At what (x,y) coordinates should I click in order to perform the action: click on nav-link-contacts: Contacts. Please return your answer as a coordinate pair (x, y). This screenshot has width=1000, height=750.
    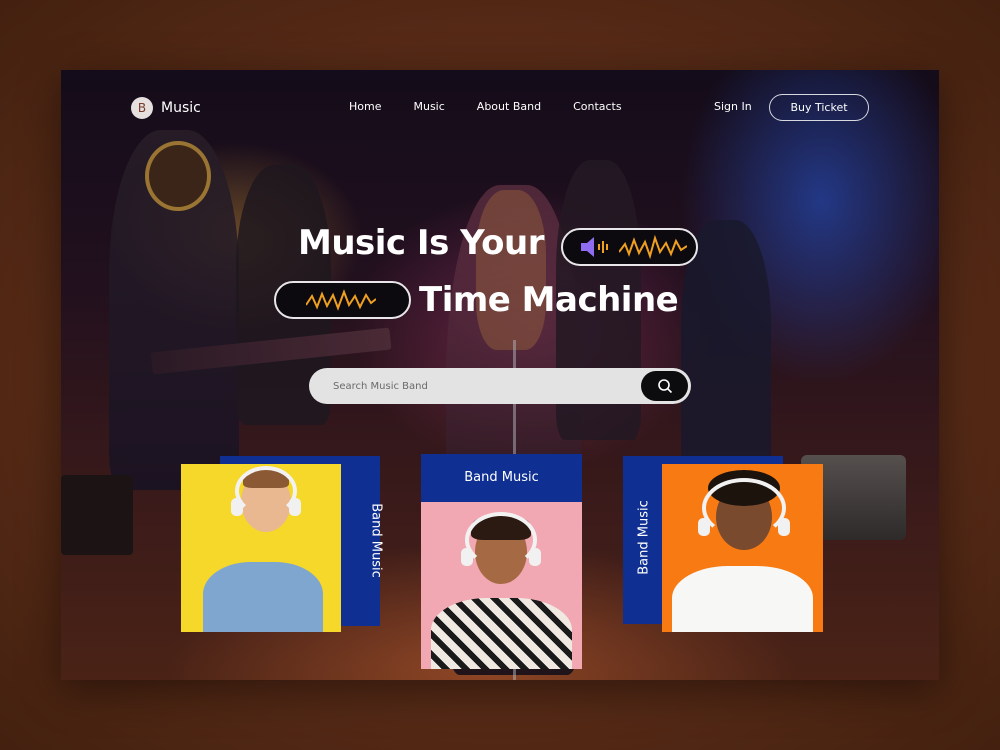
    Looking at the image, I should click on (597, 106).